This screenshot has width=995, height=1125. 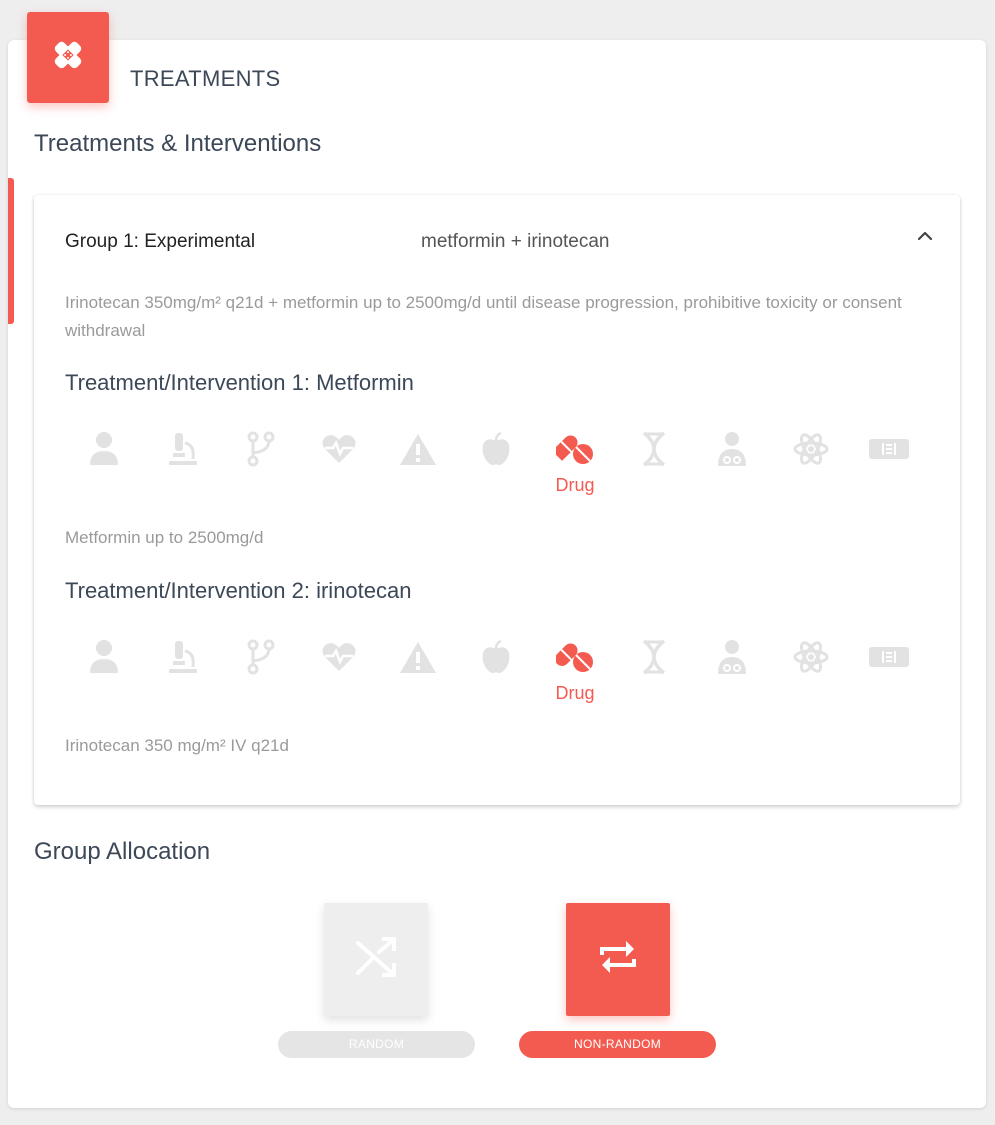 I want to click on non-random-label: NON-RANDOM, so click(x=617, y=1044).